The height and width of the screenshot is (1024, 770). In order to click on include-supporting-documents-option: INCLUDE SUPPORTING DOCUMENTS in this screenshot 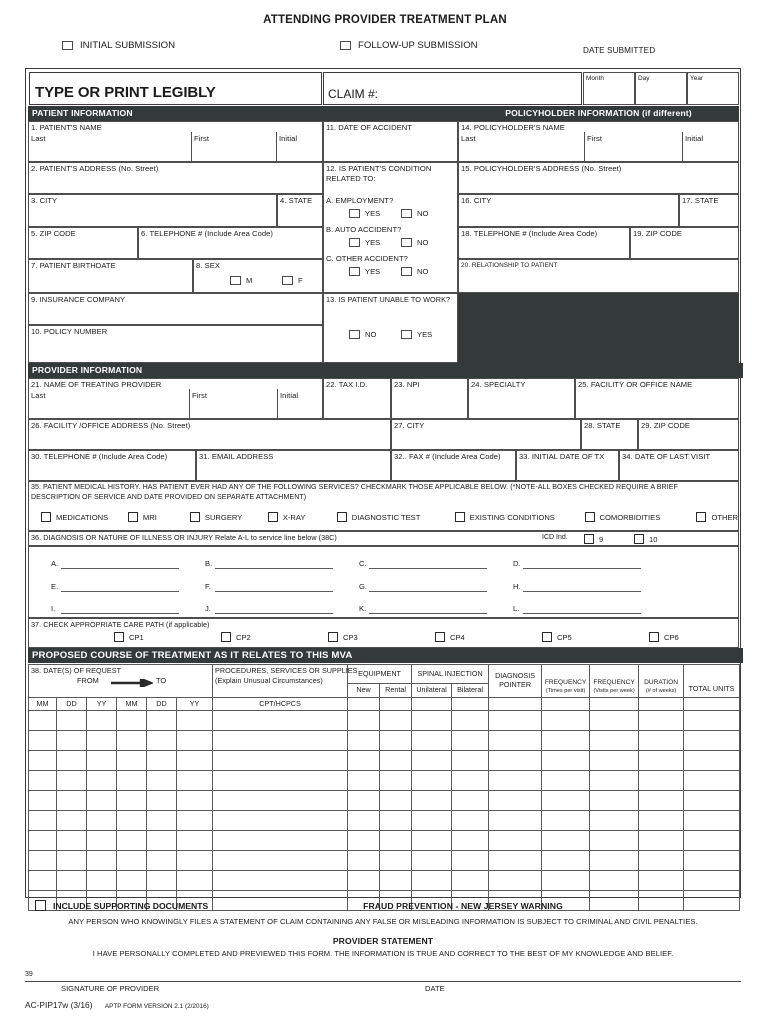, I will do `click(121, 905)`.